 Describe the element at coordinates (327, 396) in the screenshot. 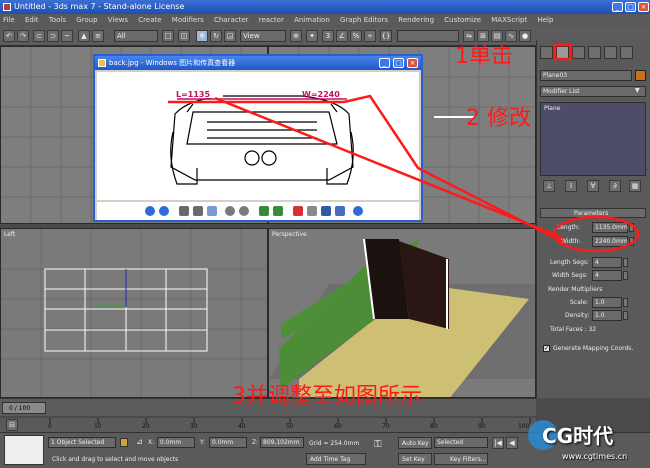

I see `annotation-step3: 3并调整至如图所示` at that location.